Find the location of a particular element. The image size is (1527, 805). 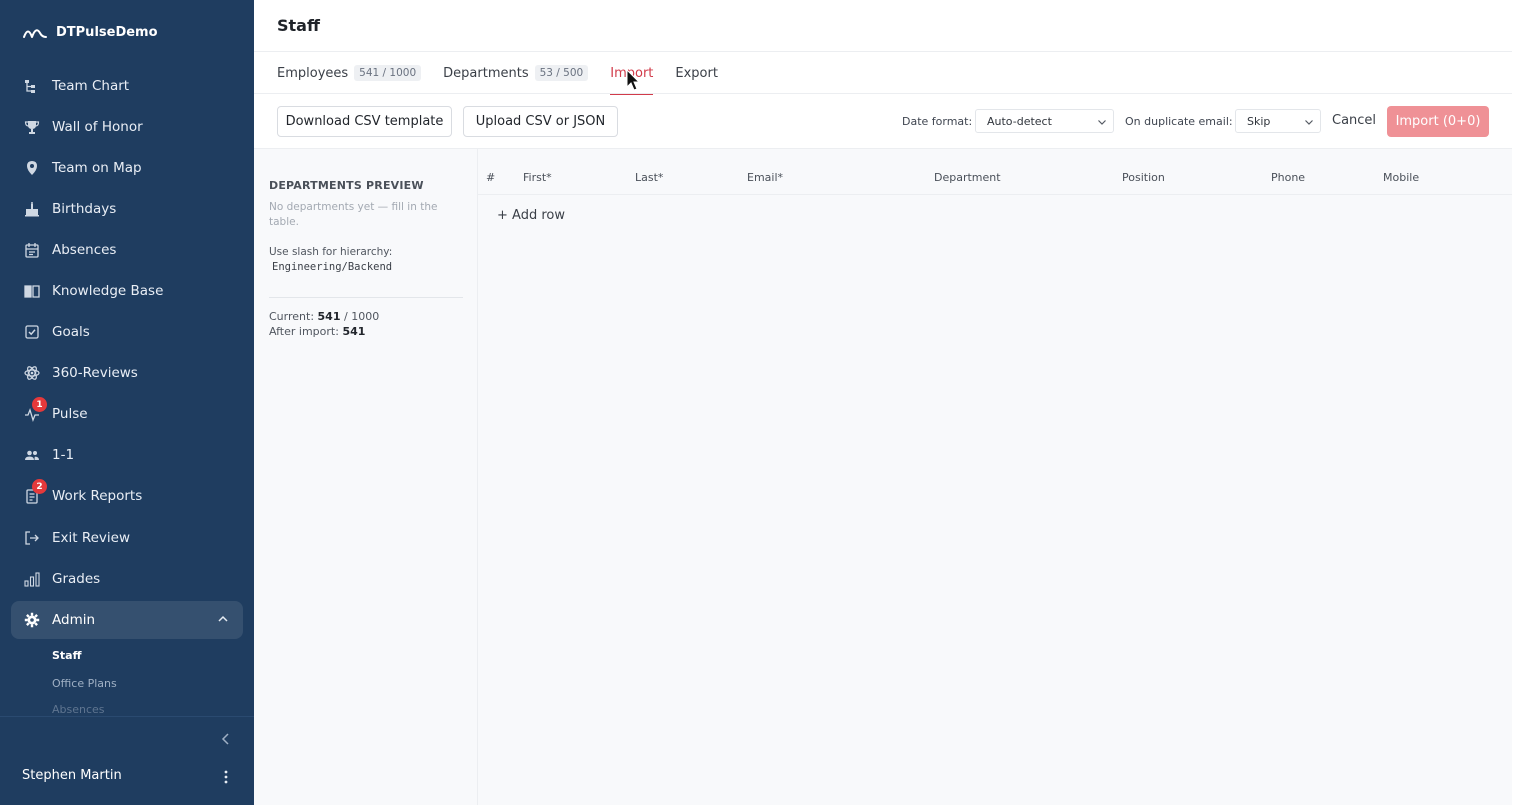

sidebar-item-label: Team on Map is located at coordinates (97, 167).